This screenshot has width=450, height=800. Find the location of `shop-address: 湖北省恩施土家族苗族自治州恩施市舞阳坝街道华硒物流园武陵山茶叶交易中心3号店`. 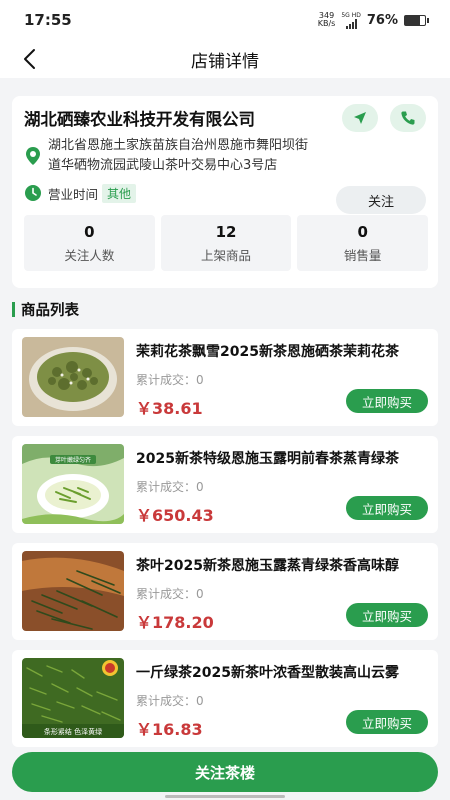

shop-address: 湖北省恩施土家族苗族自治州恩施市舞阳坝街道华硒物流园武陵山茶叶交易中心3号店 is located at coordinates (178, 155).